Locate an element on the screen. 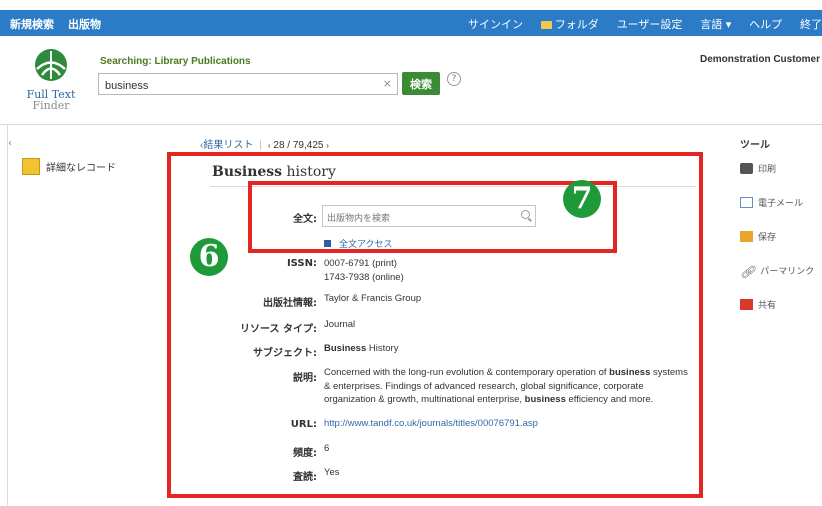  permalink-tool: 🔗︎ パーマリンク is located at coordinates (777, 271).